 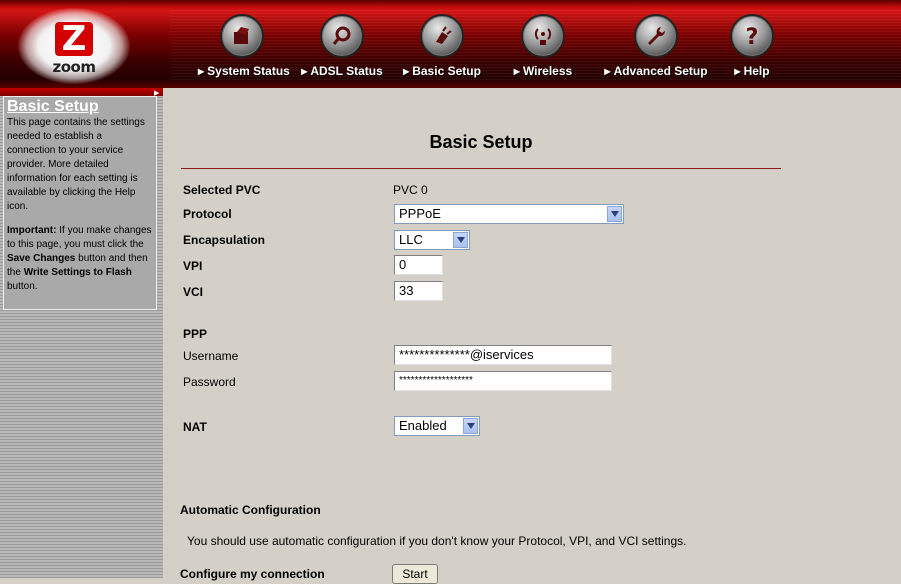 What do you see at coordinates (415, 574) in the screenshot?
I see `start-button: Start` at bounding box center [415, 574].